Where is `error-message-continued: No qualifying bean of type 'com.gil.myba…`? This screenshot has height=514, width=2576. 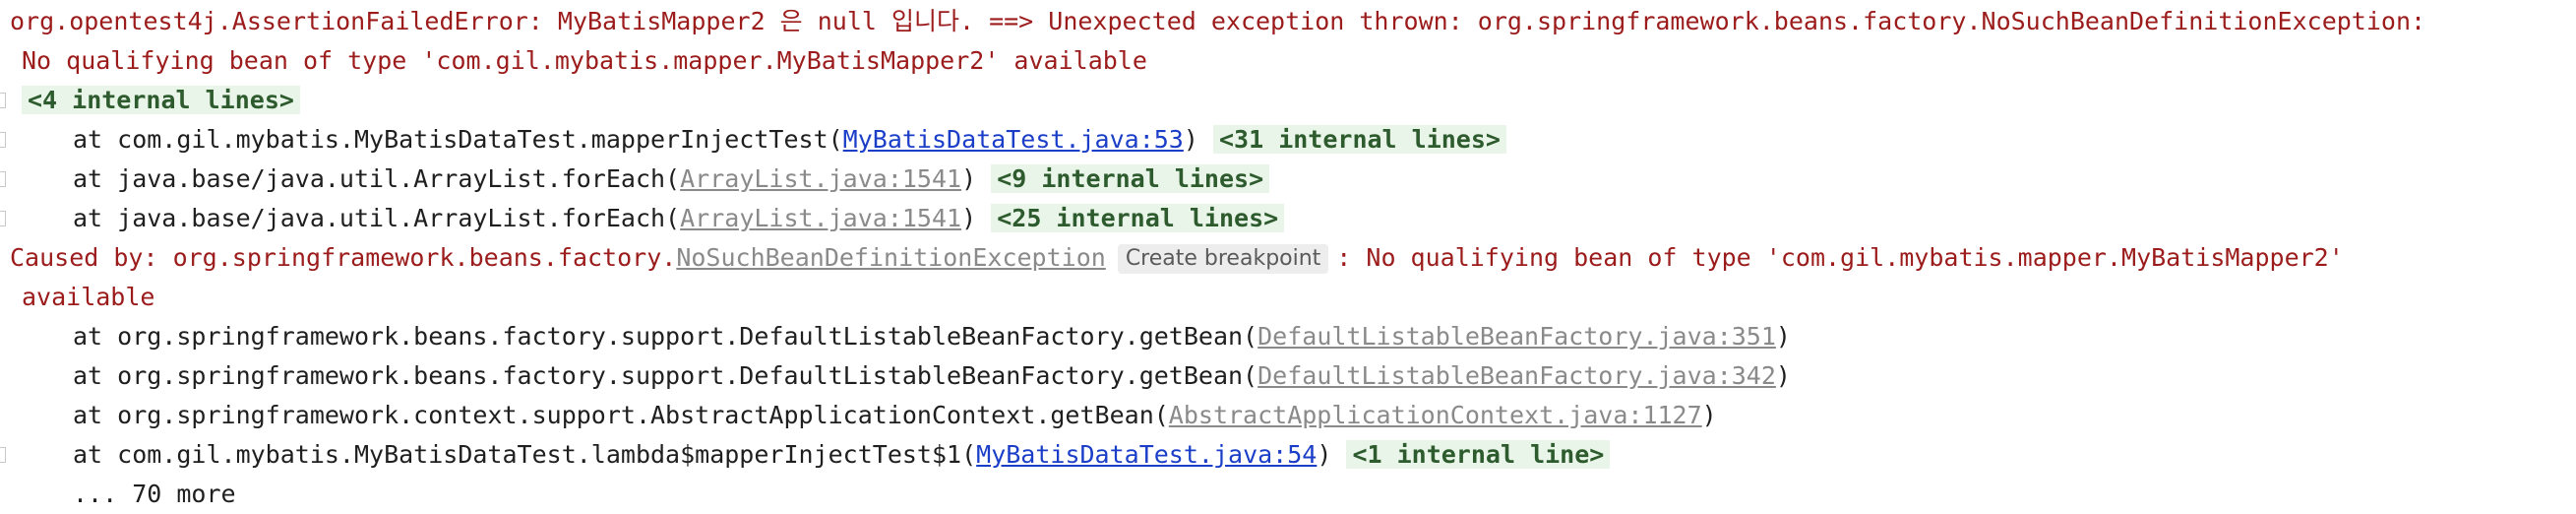
error-message-continued: No qualifying bean of type 'com.gil.myba… is located at coordinates (584, 60).